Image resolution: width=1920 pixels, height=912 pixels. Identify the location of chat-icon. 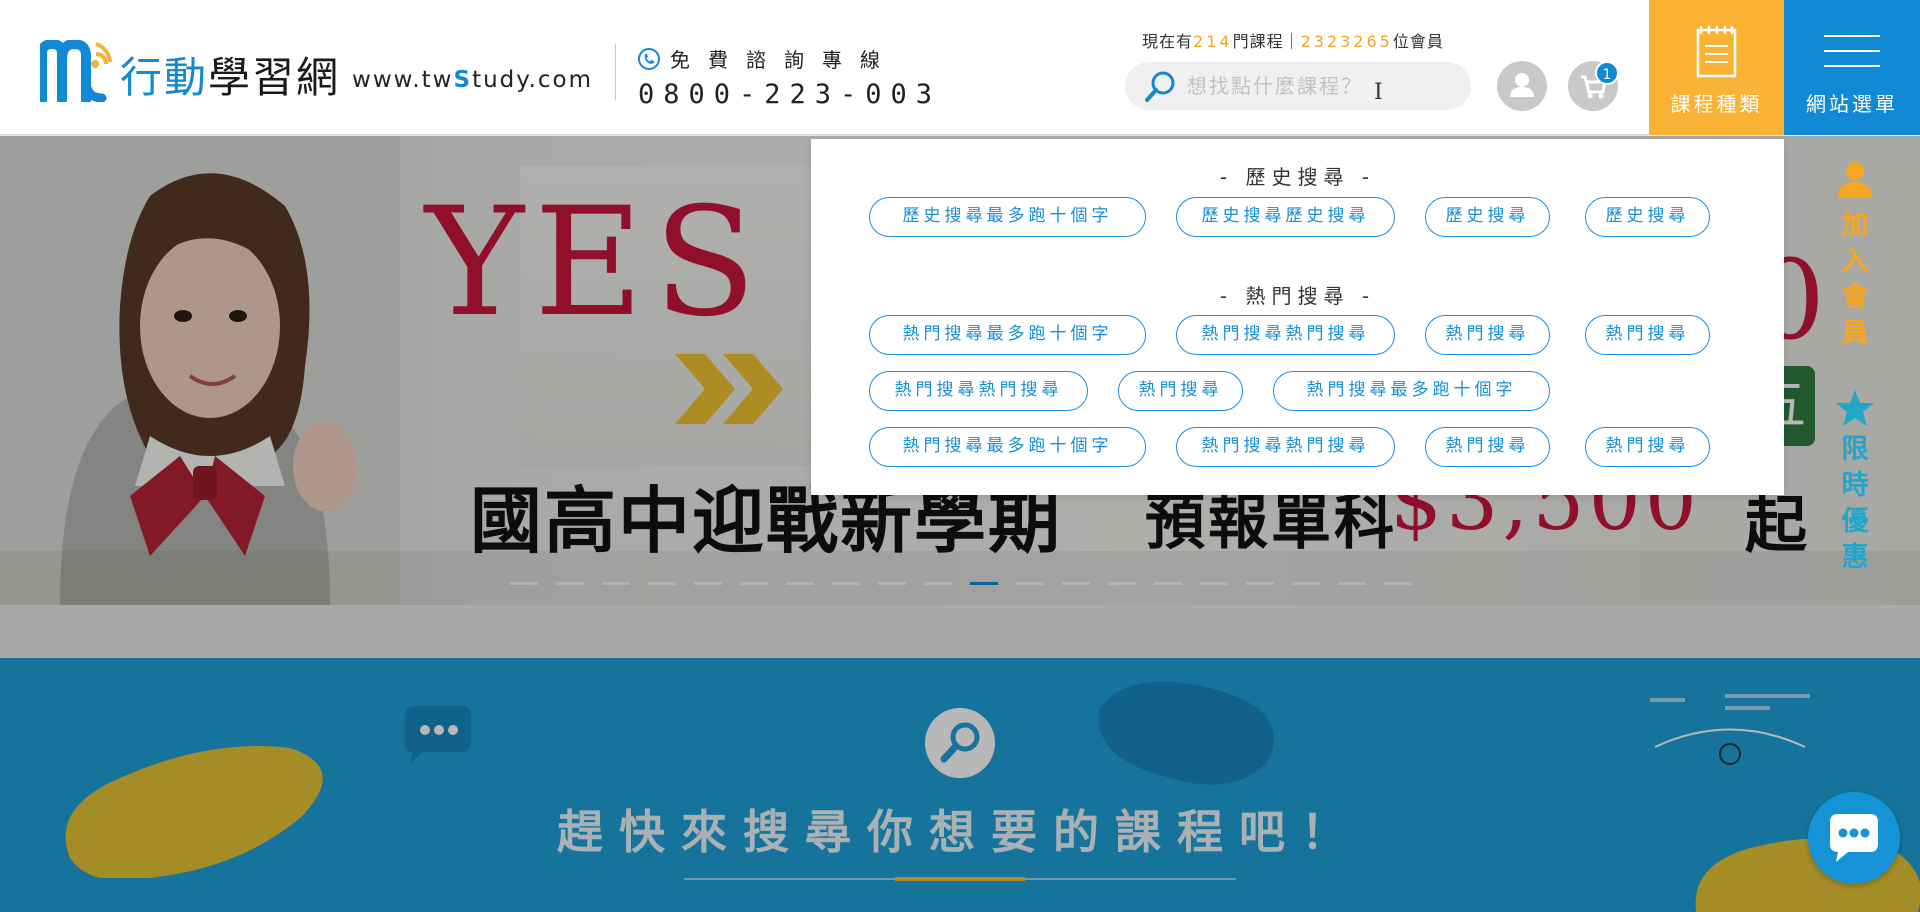
(1854, 838).